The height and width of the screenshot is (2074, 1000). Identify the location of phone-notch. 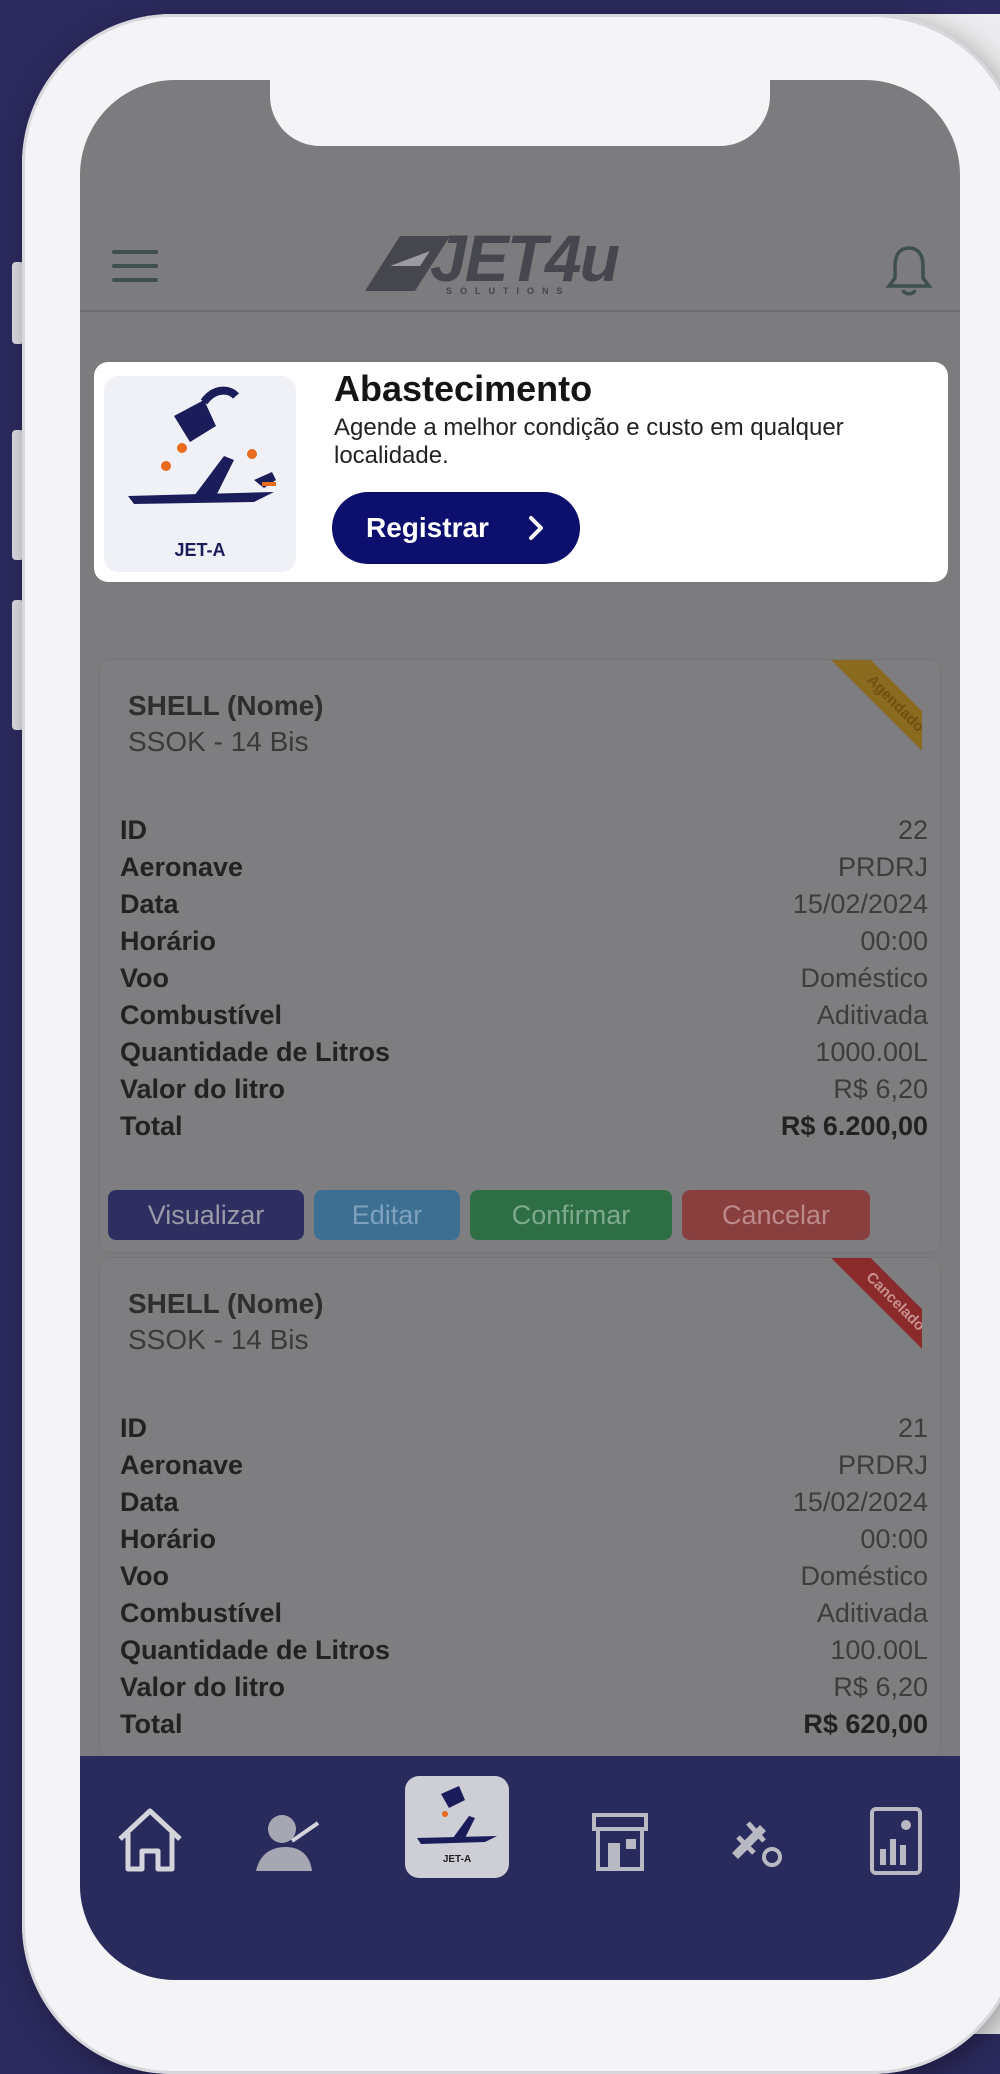
(520, 113).